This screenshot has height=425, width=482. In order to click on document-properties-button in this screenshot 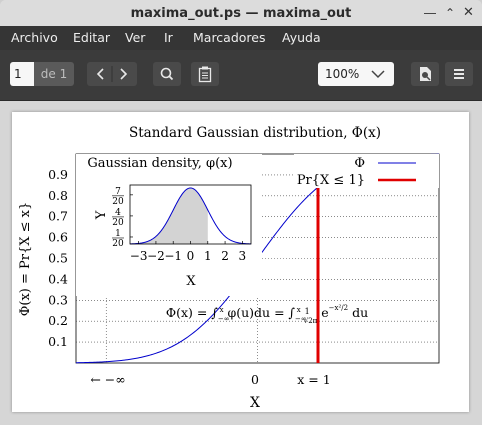, I will do `click(425, 74)`.